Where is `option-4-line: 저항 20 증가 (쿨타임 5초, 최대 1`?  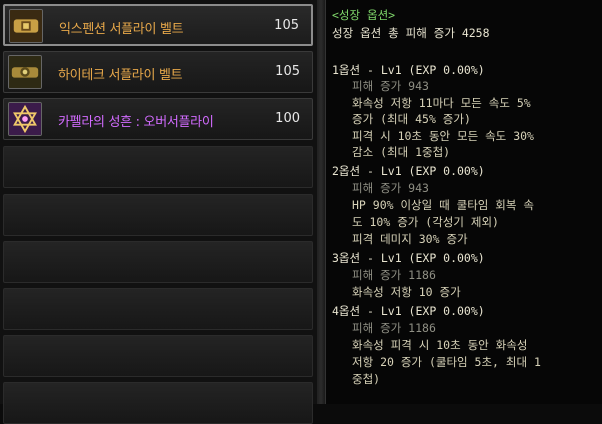
option-4-line: 저항 20 증가 (쿨타임 5초, 최대 1 is located at coordinates (446, 362).